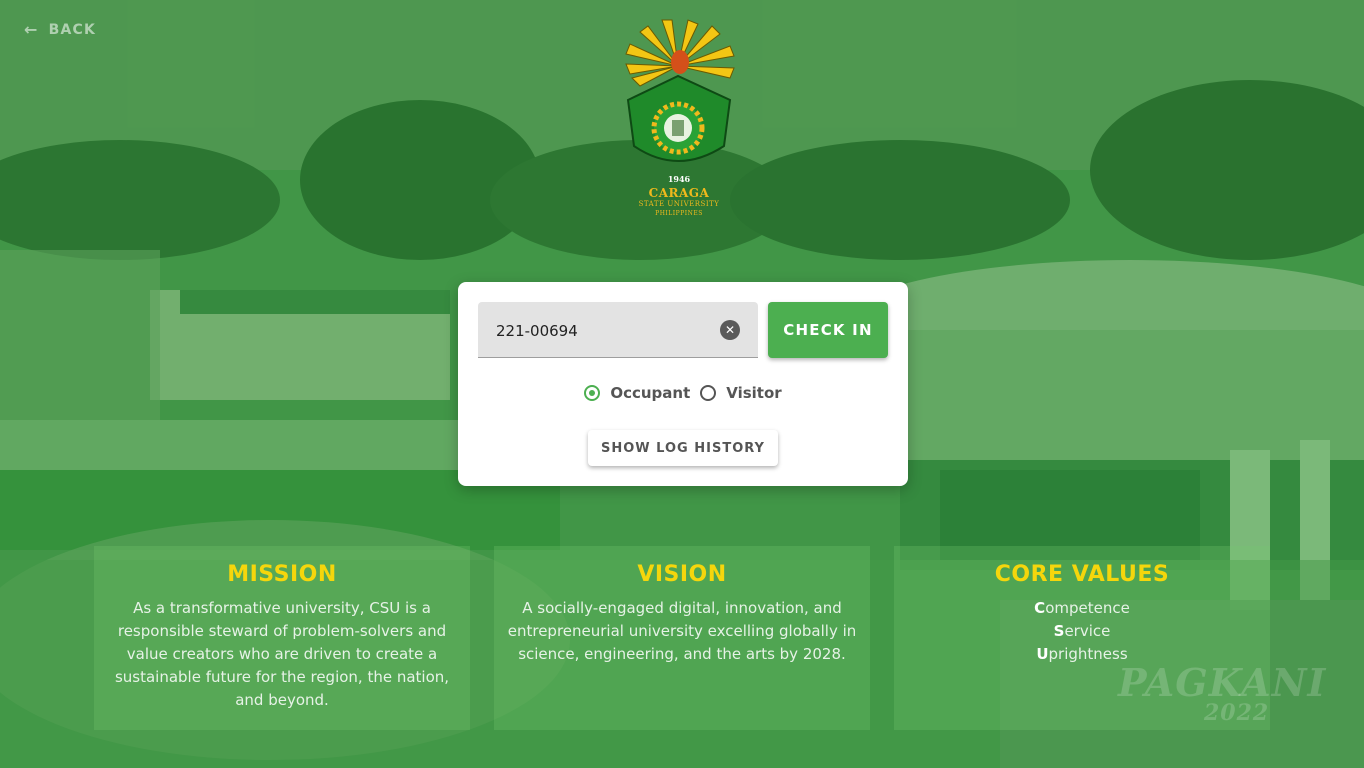 This screenshot has width=1364, height=768. I want to click on back-label: BACK, so click(72, 29).